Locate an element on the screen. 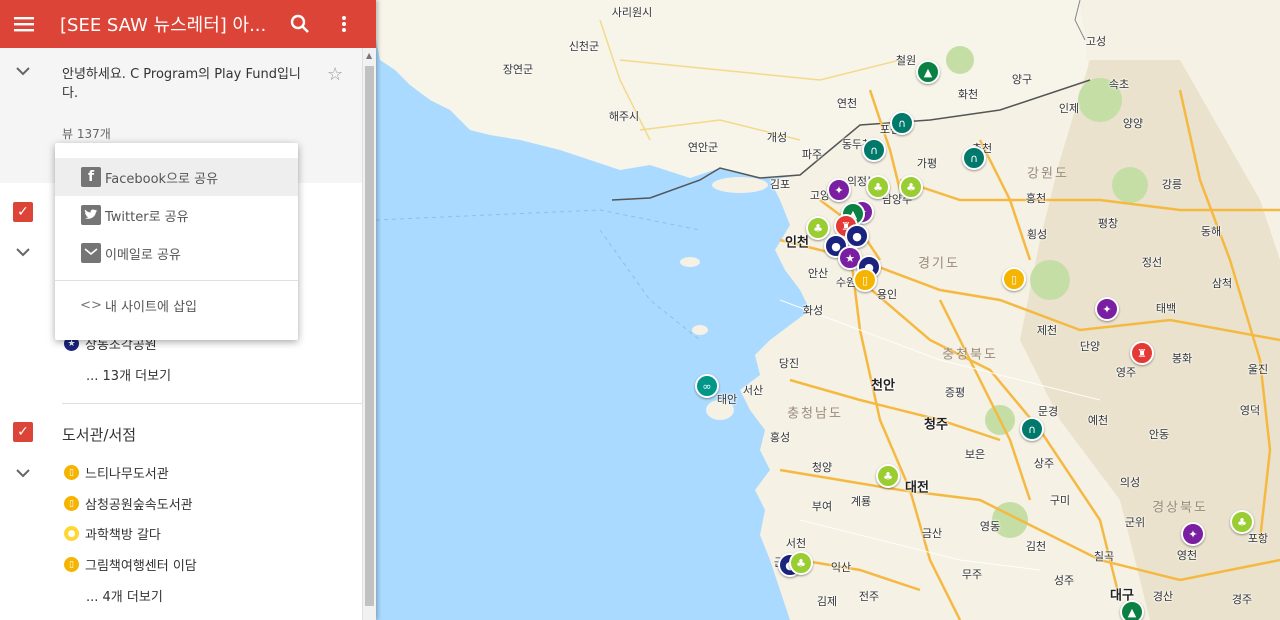  scrollbar-thumb is located at coordinates (369, 336).